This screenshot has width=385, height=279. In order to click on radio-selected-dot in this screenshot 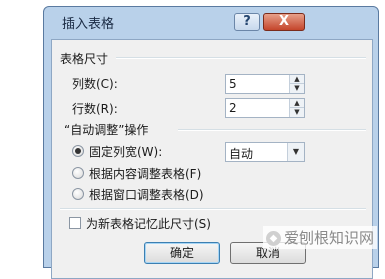, I will do `click(78, 151)`.